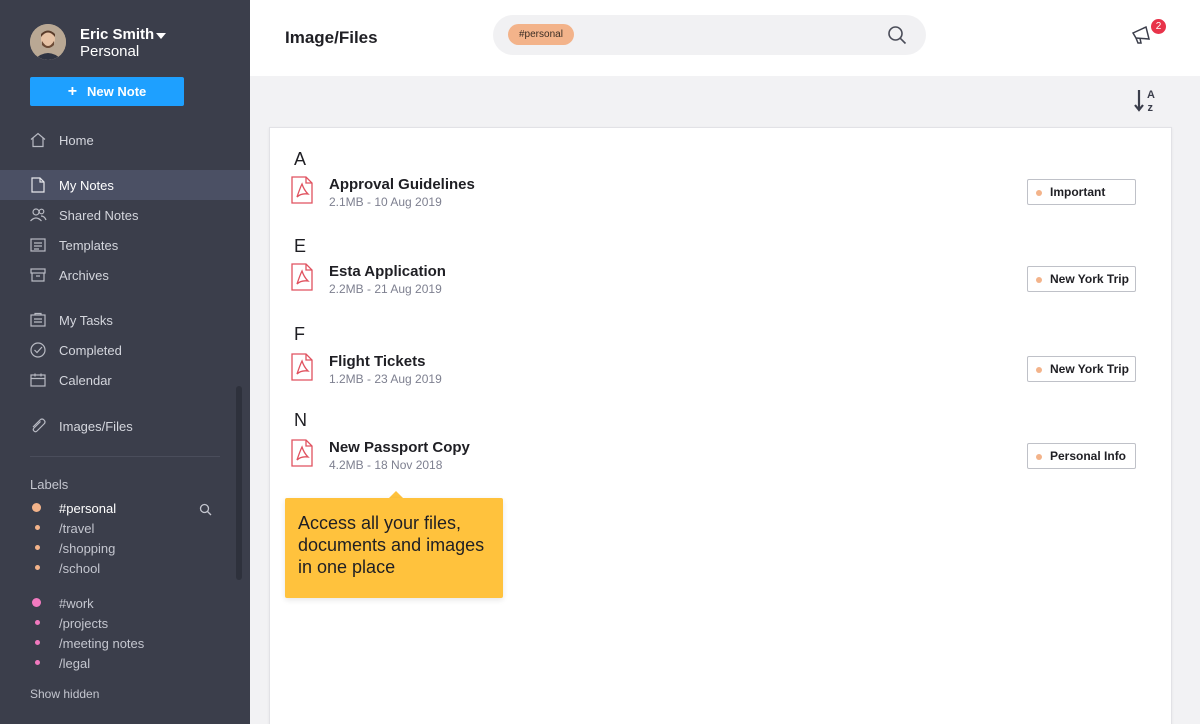 This screenshot has width=1200, height=724. I want to click on svg-text: A, so click(1151, 95).